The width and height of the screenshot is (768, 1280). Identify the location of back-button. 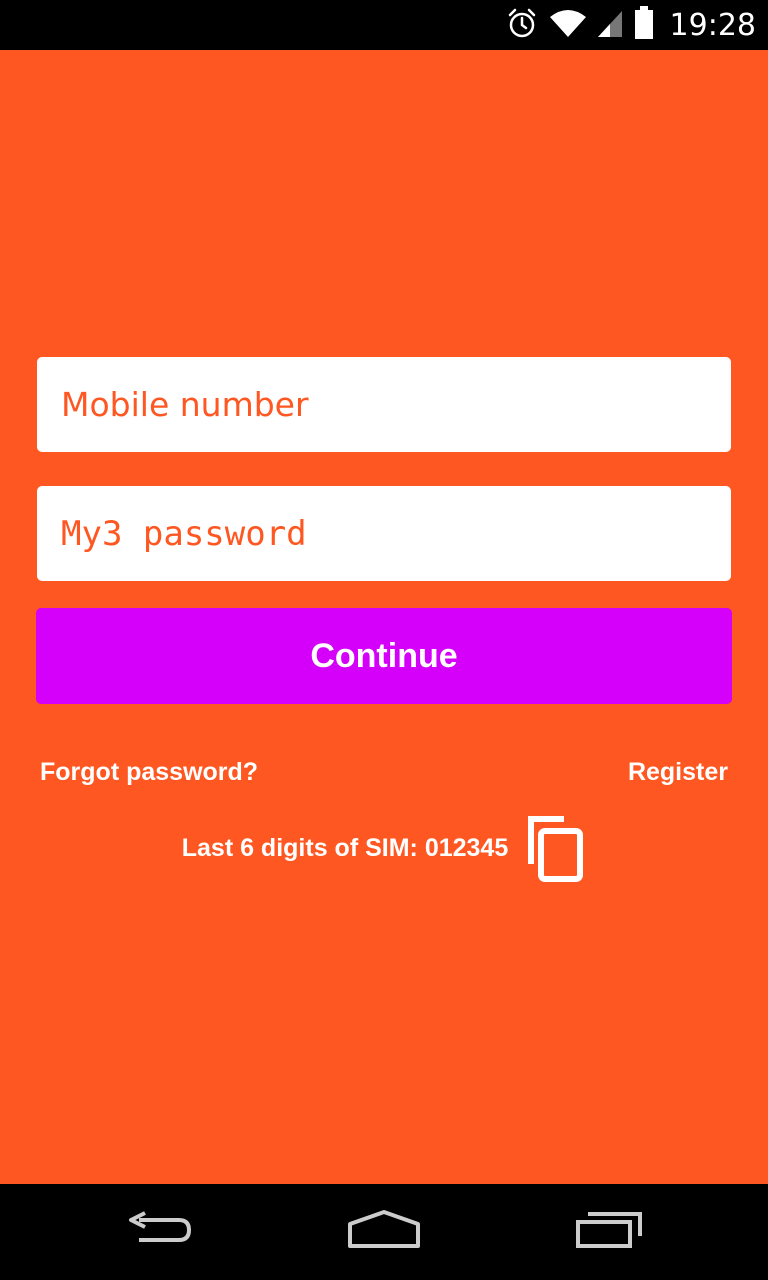
(160, 1232).